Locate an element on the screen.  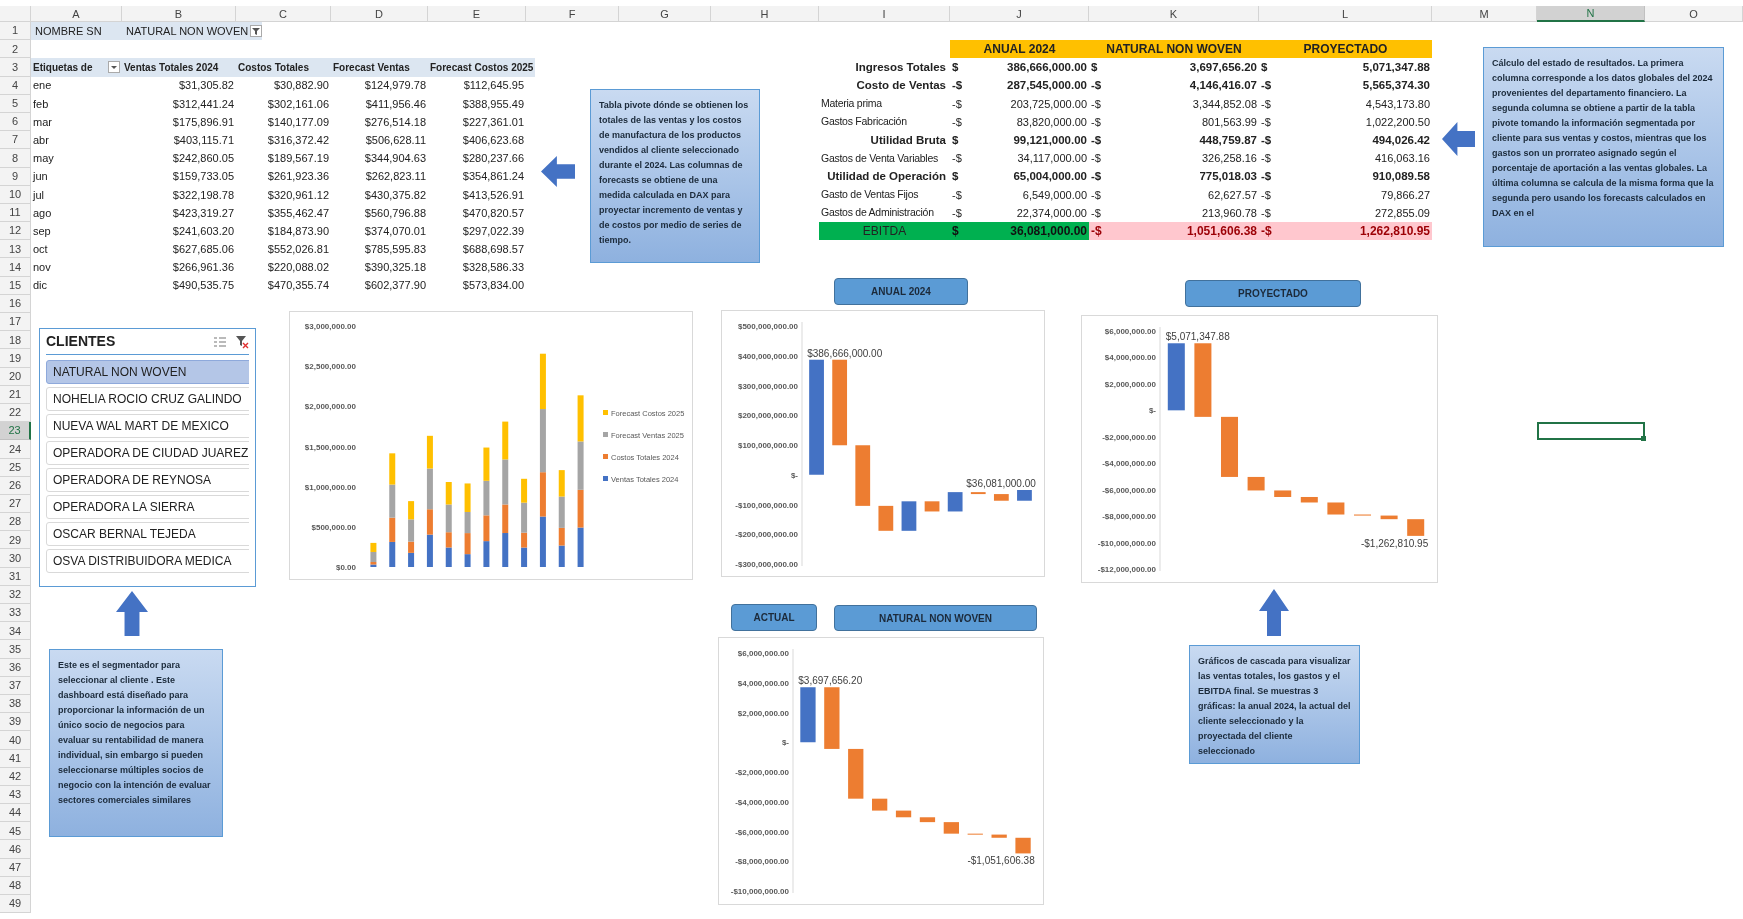
data-label: -$1,262,810.95 is located at coordinates (1394, 543).